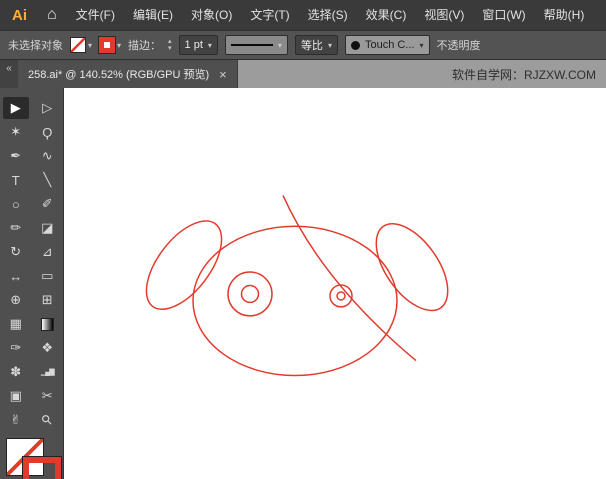 This screenshot has width=606, height=479. I want to click on brush-preview-icon, so click(355, 45).